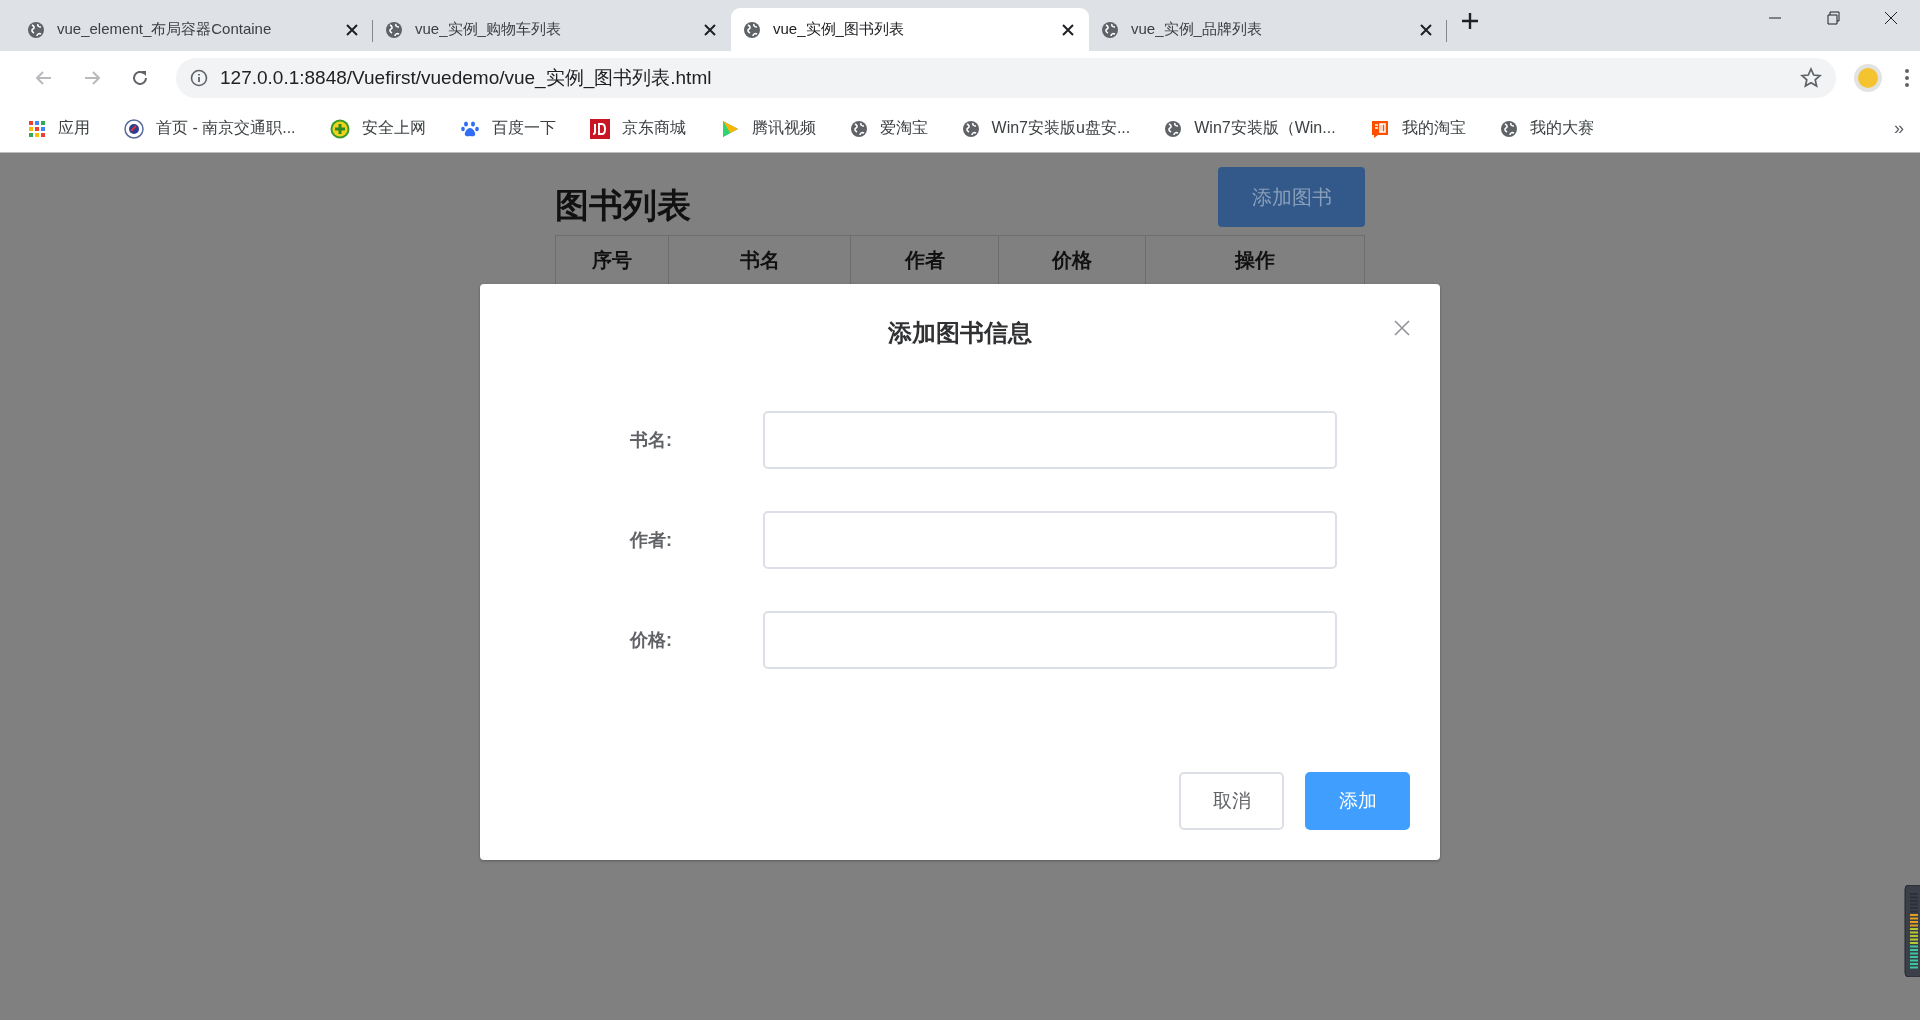 The image size is (1920, 1020). I want to click on bookmark-item: 百度一下, so click(507, 128).